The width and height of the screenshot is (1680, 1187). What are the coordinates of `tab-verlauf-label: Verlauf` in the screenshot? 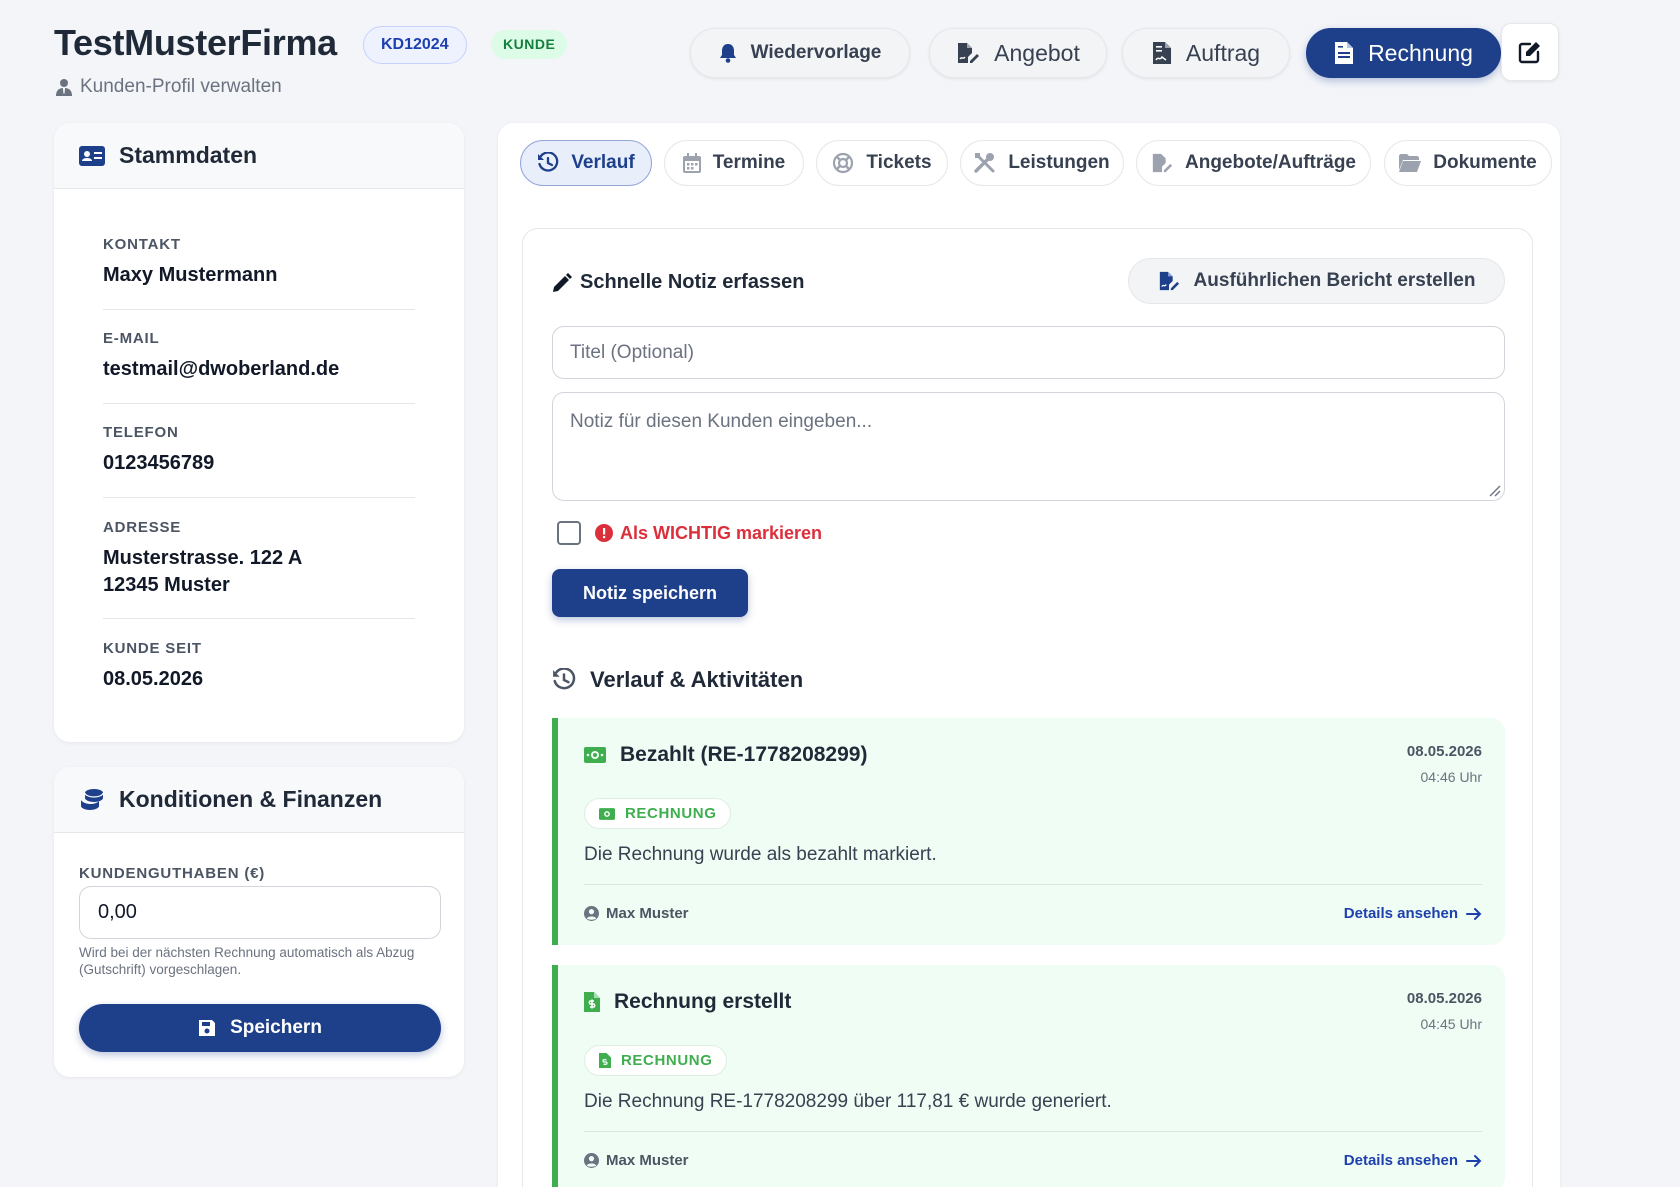 It's located at (603, 162).